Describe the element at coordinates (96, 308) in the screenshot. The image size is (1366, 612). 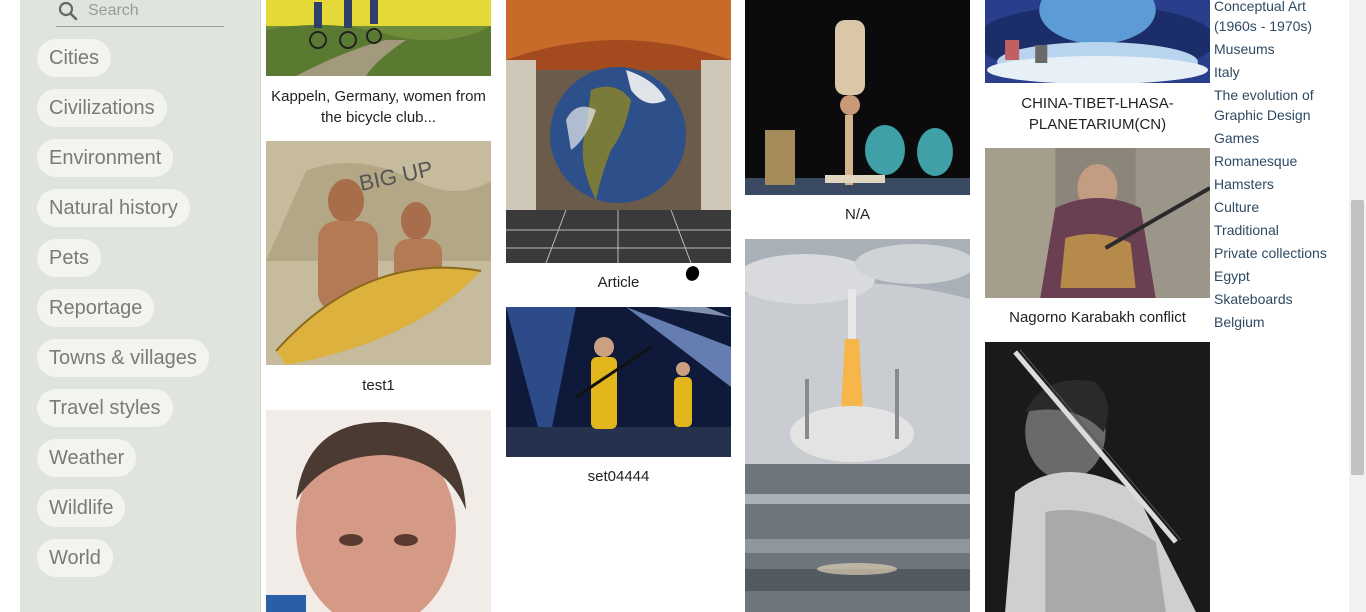
I see `category-reportage: Reportage` at that location.